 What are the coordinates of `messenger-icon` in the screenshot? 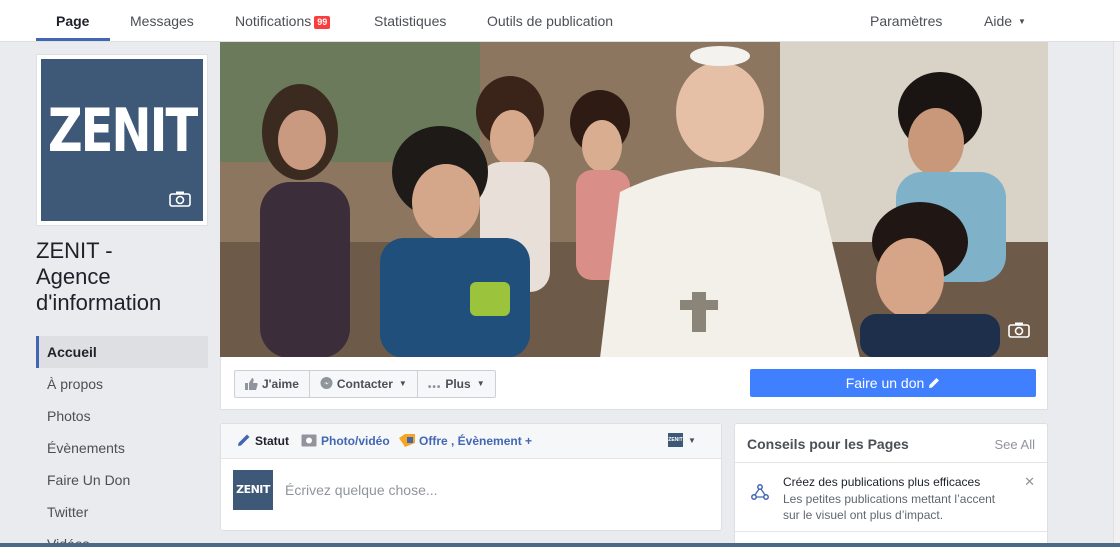 It's located at (326, 383).